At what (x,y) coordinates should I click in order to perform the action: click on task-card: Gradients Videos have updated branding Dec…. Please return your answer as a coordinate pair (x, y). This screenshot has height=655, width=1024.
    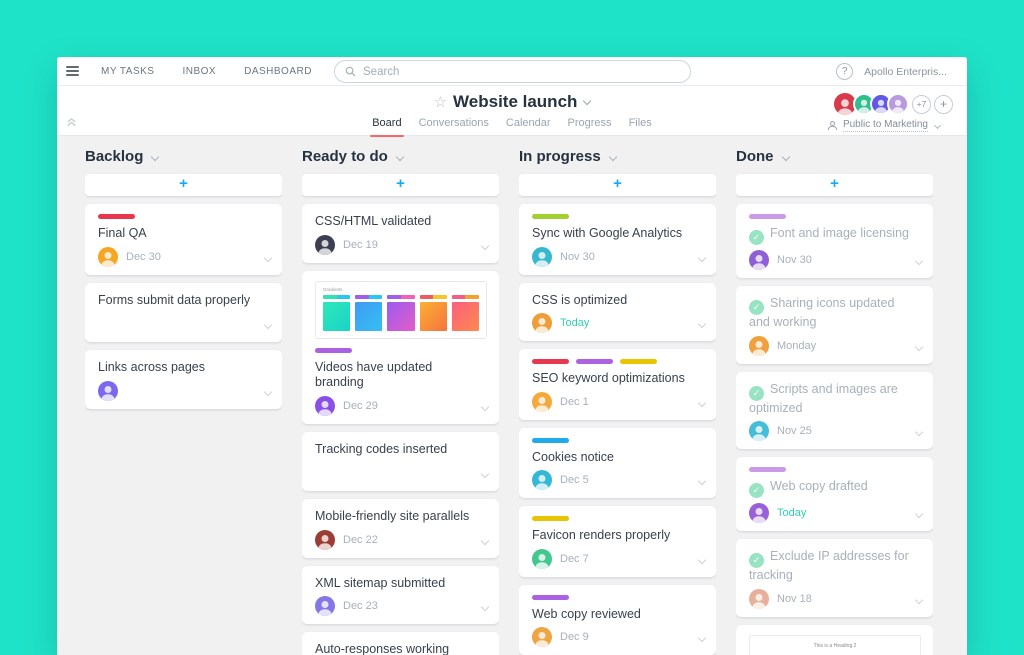
    Looking at the image, I should click on (400, 347).